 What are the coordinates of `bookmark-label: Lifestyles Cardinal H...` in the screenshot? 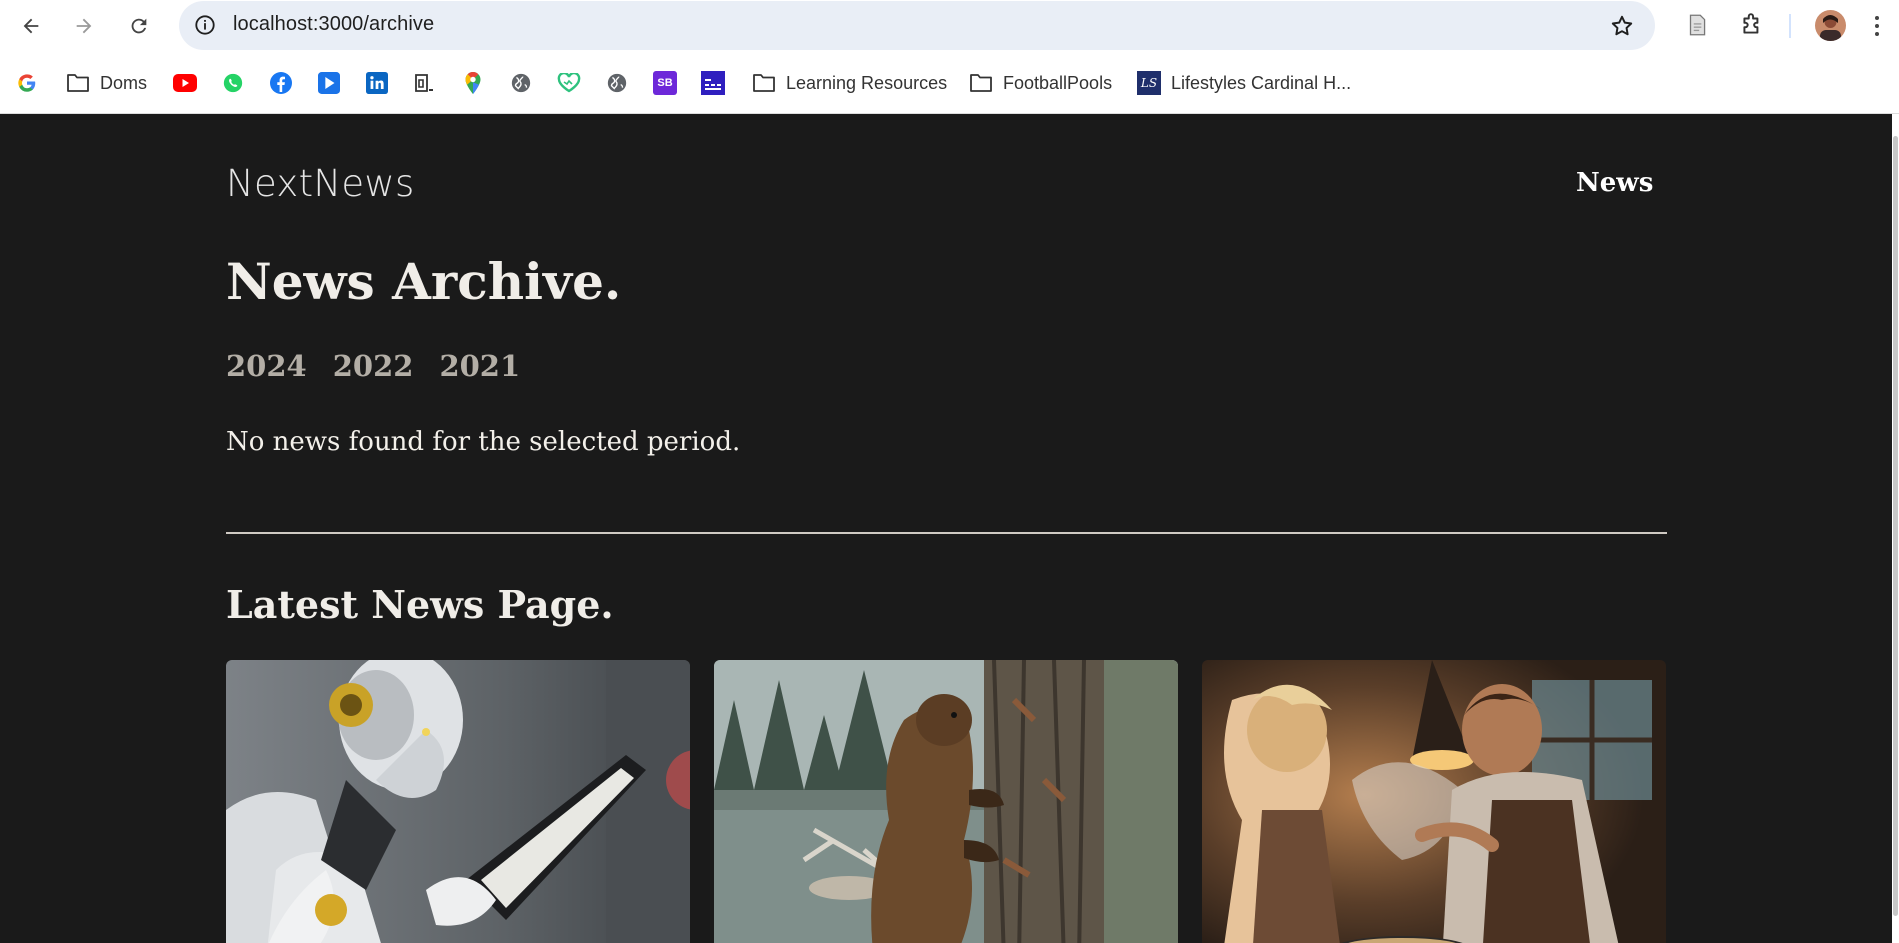 It's located at (1261, 82).